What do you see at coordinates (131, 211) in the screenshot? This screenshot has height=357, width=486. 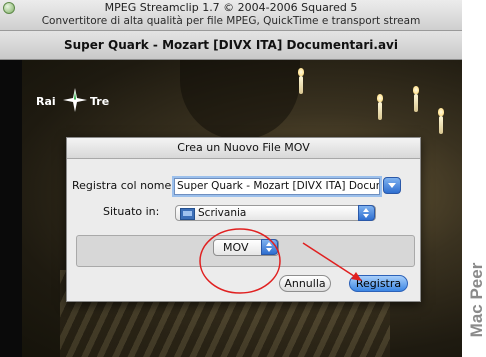 I see `where-label: Situato in:` at bounding box center [131, 211].